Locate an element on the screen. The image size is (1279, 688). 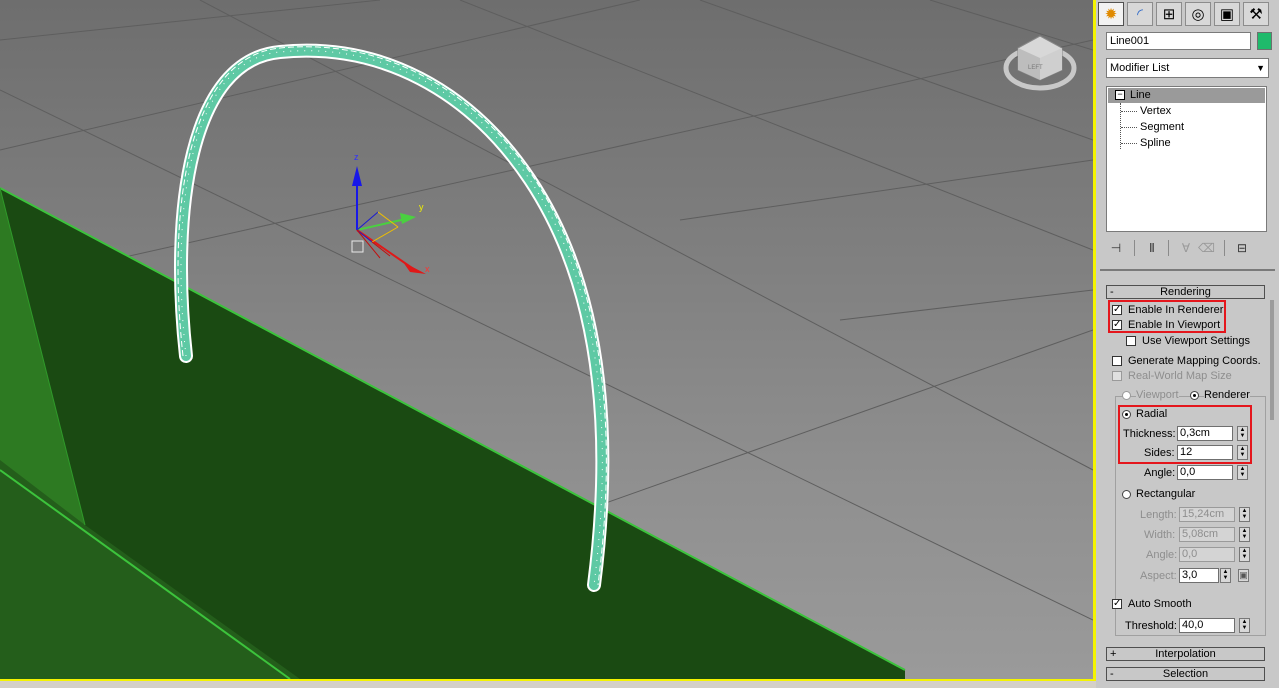
width-field: 5,08cm is located at coordinates (1207, 534).